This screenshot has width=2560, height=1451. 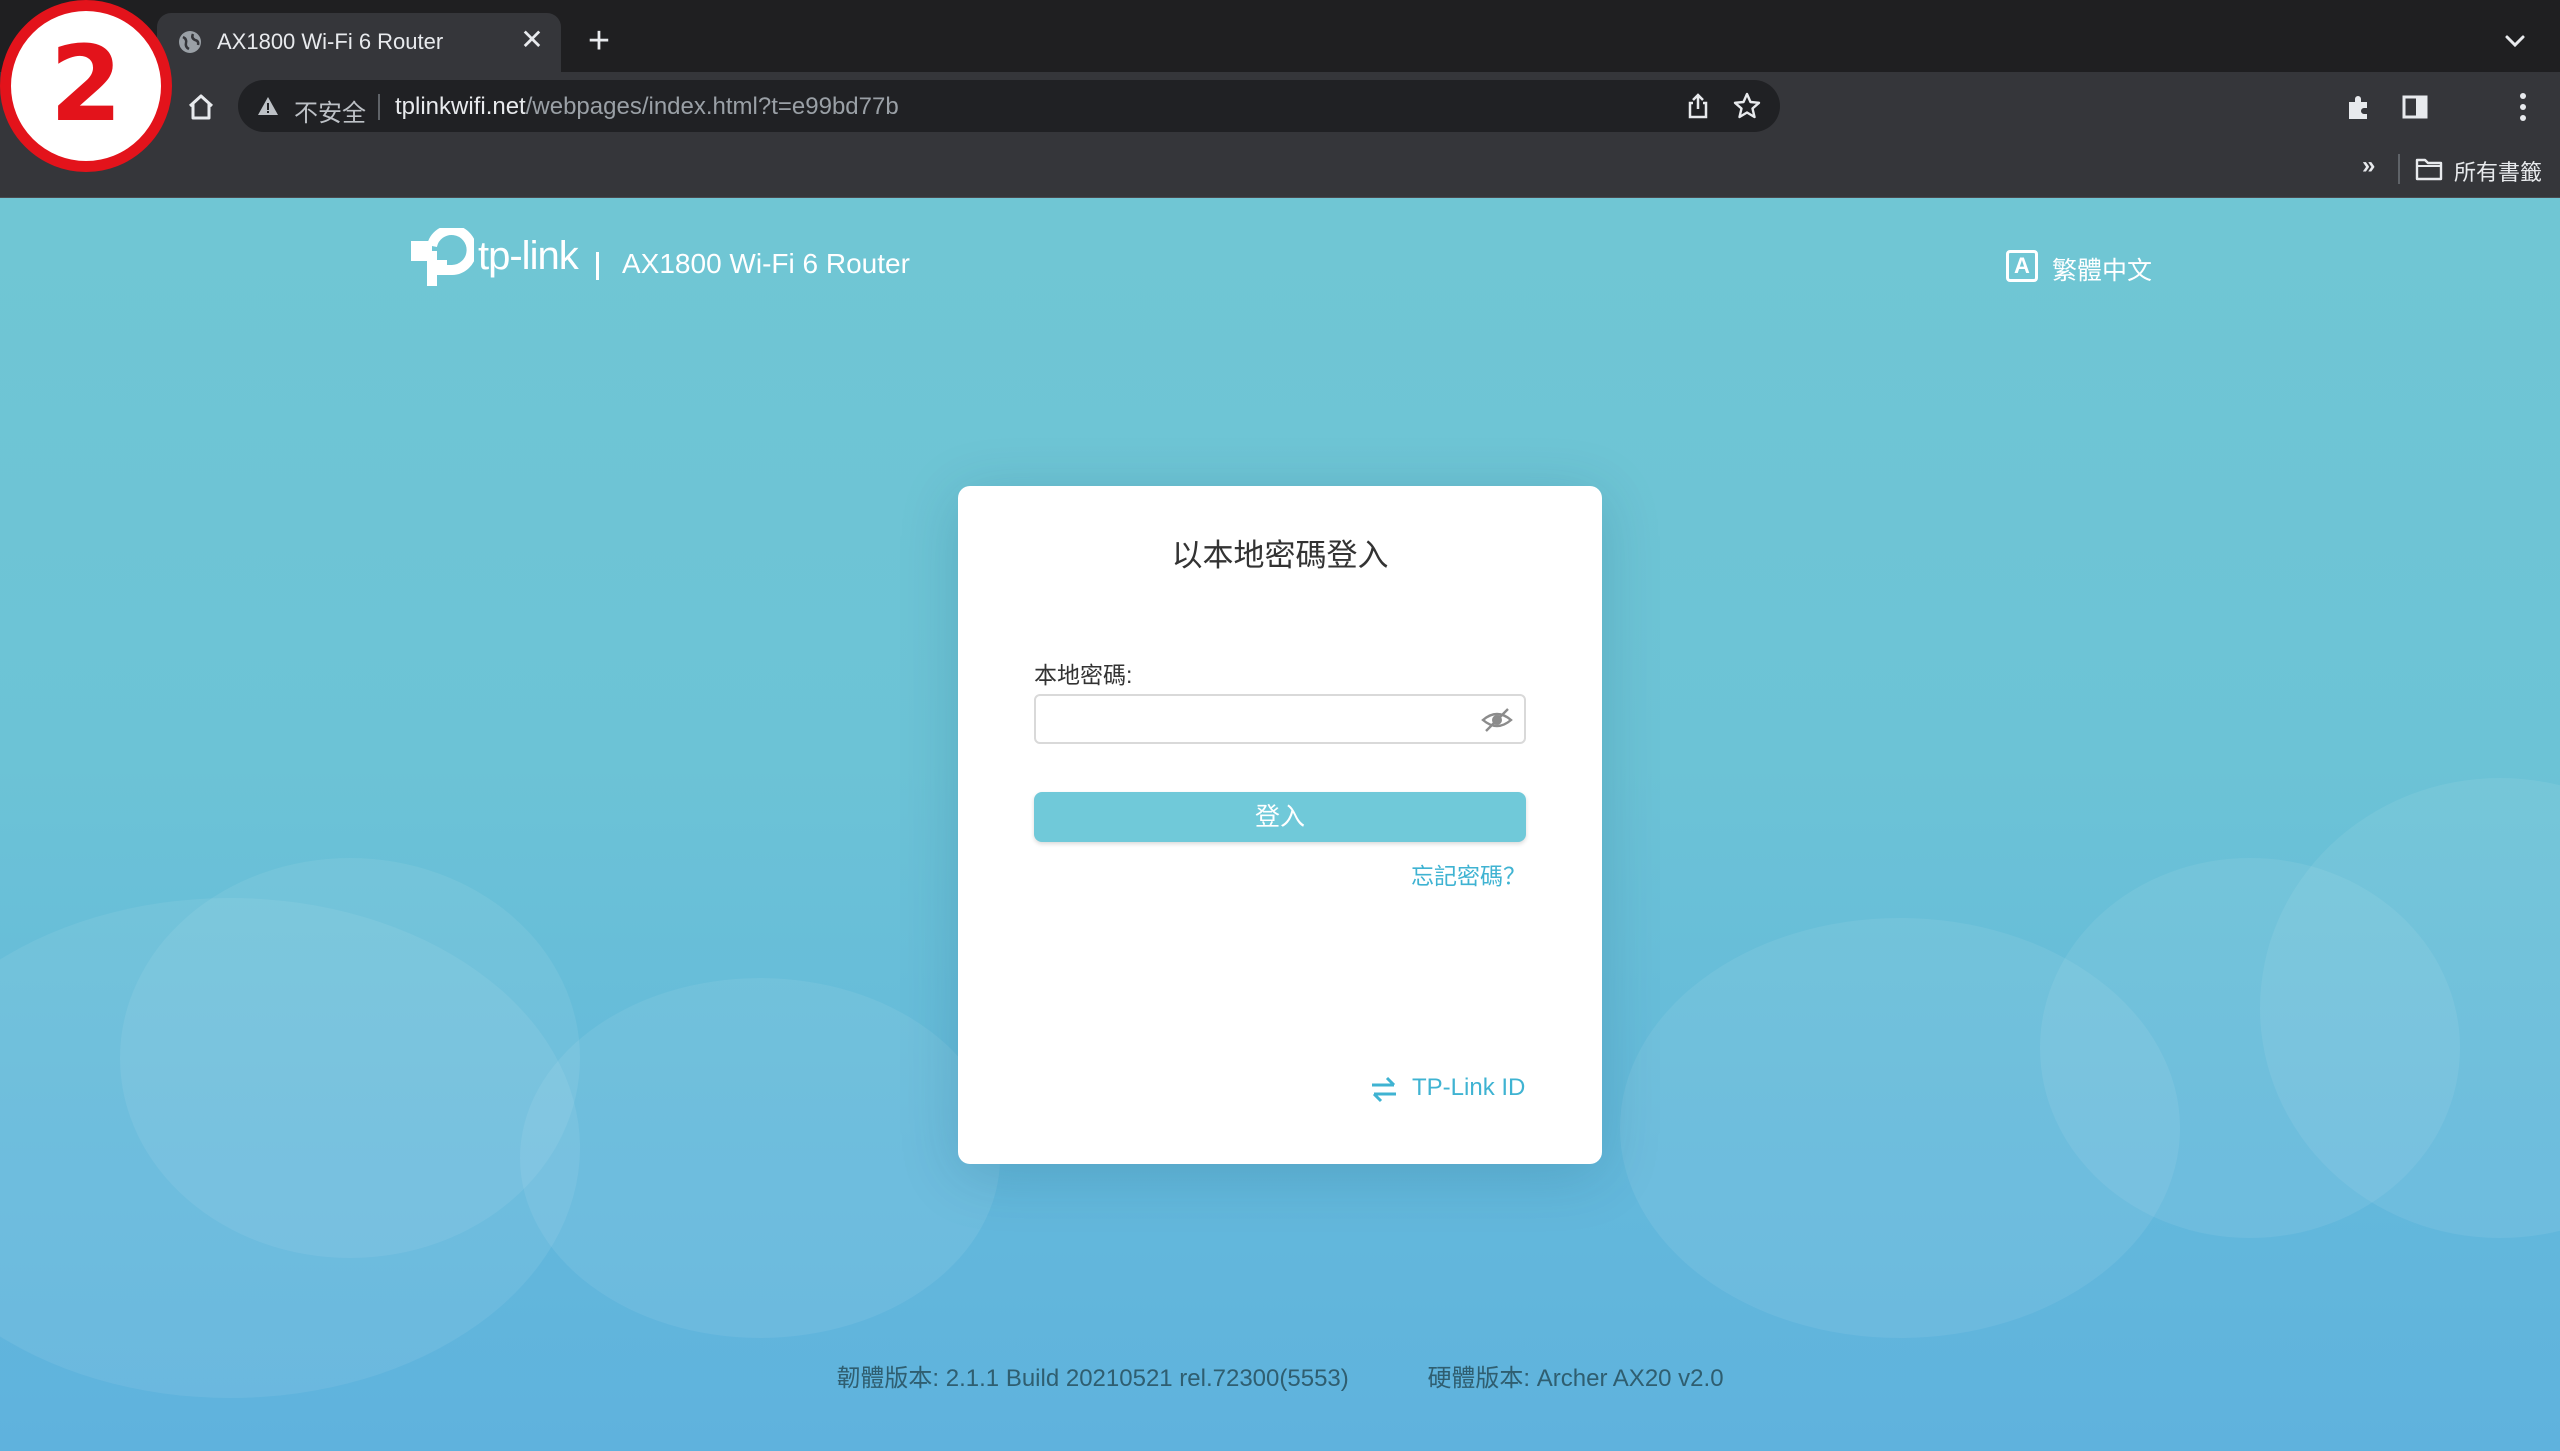 I want to click on login-card: 以本地密碼登入 本地密碼: 登入 忘記密碼？ TP-Link ID, so click(x=1280, y=825).